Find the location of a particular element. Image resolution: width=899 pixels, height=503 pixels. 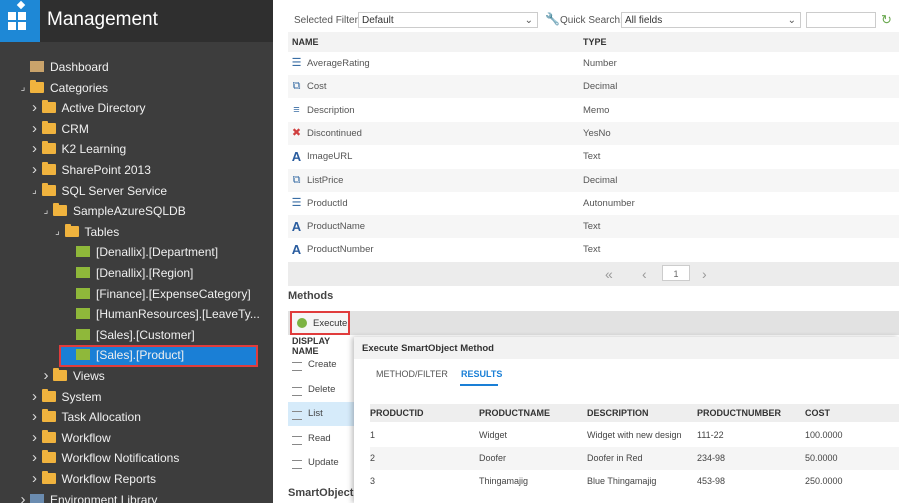

tree-item: [Sales].[Product] is located at coordinates (136, 355).